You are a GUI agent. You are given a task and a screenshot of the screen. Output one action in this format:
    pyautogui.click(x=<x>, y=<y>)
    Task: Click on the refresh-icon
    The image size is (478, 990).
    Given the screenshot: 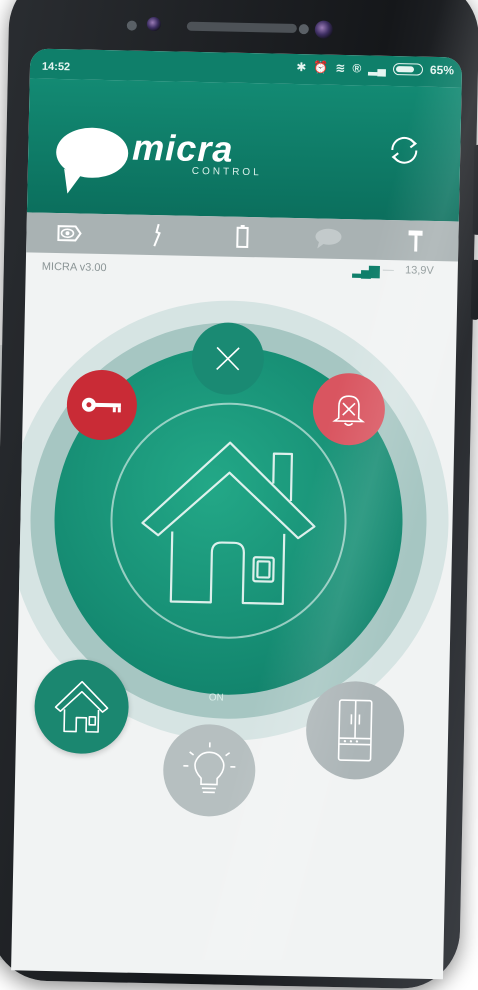 What is the action you would take?
    pyautogui.click(x=404, y=150)
    